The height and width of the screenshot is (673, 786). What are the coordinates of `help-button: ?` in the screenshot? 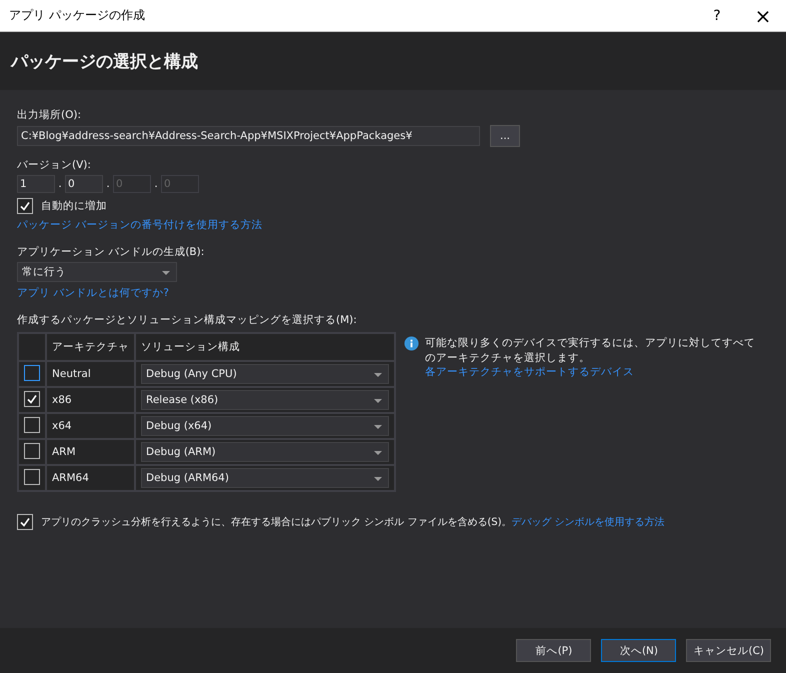 It's located at (717, 15).